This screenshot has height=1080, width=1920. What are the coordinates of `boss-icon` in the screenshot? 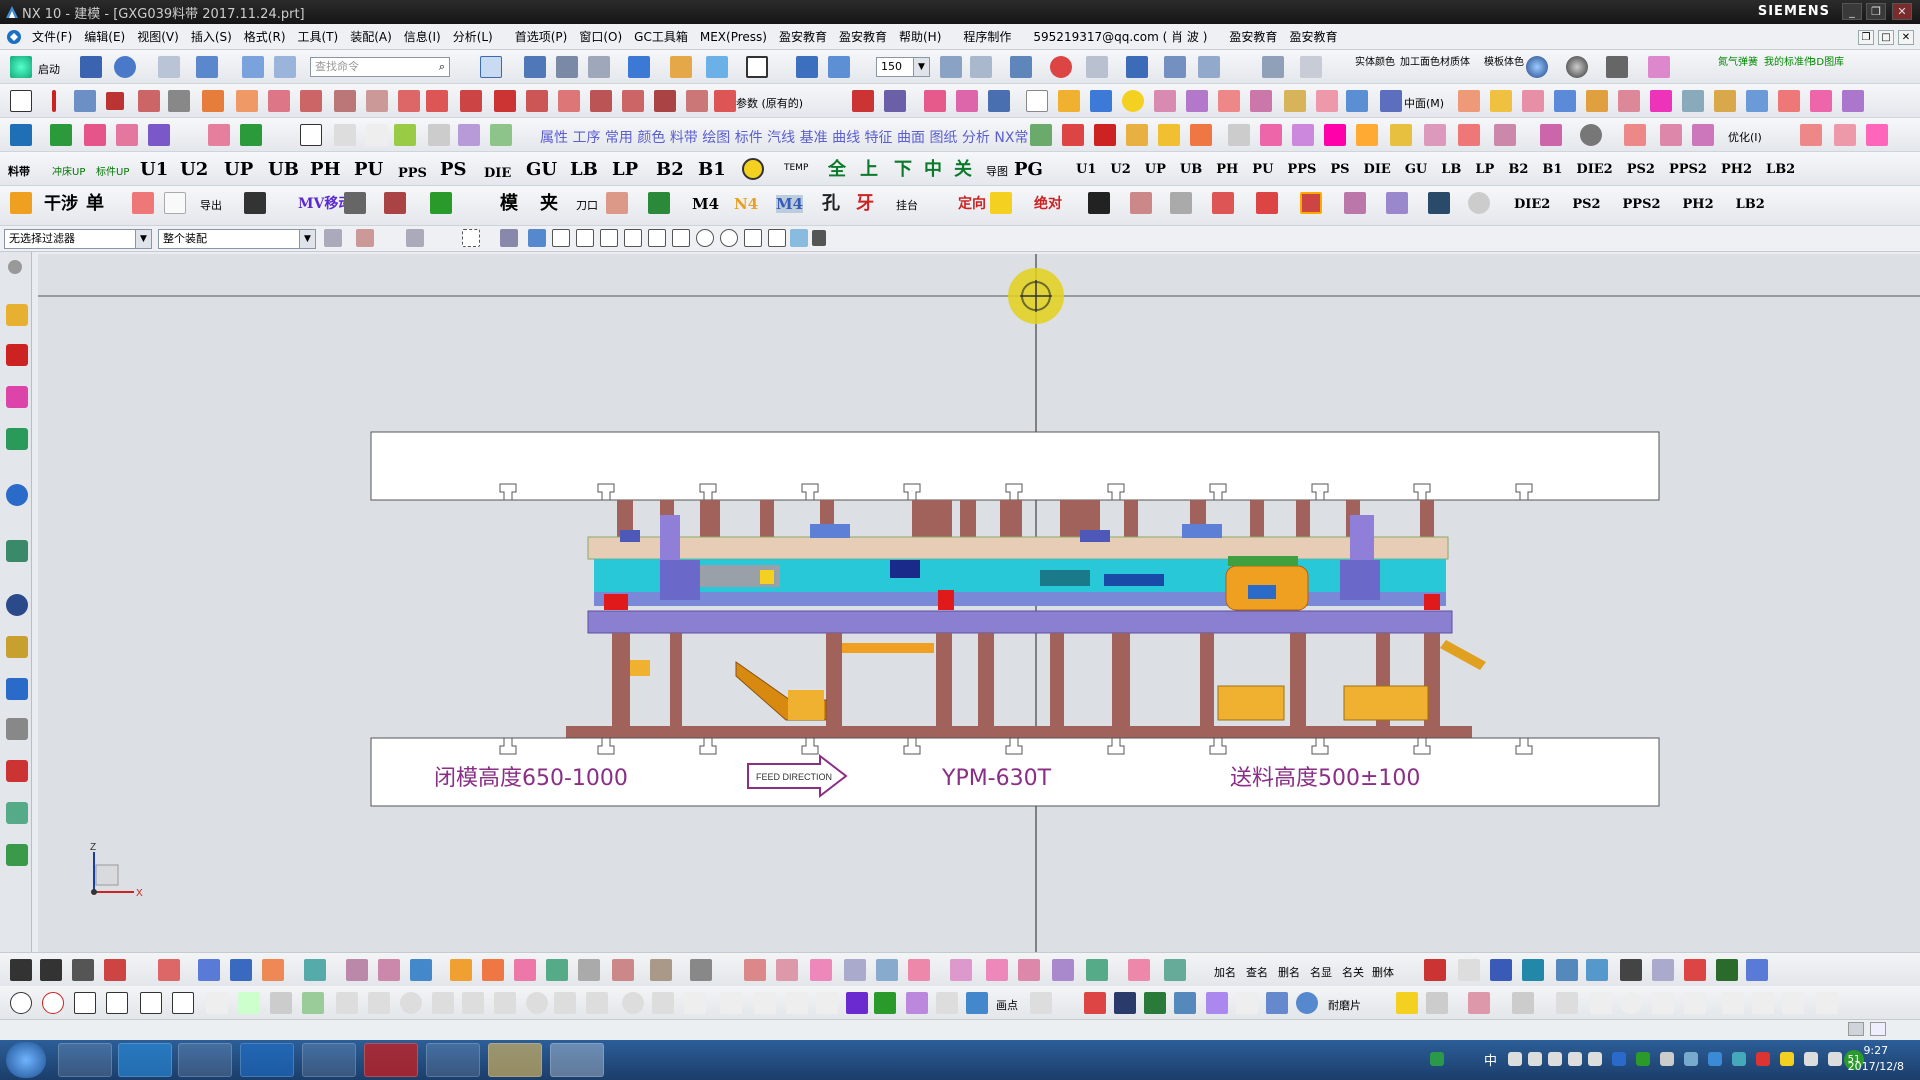 It's located at (1197, 101).